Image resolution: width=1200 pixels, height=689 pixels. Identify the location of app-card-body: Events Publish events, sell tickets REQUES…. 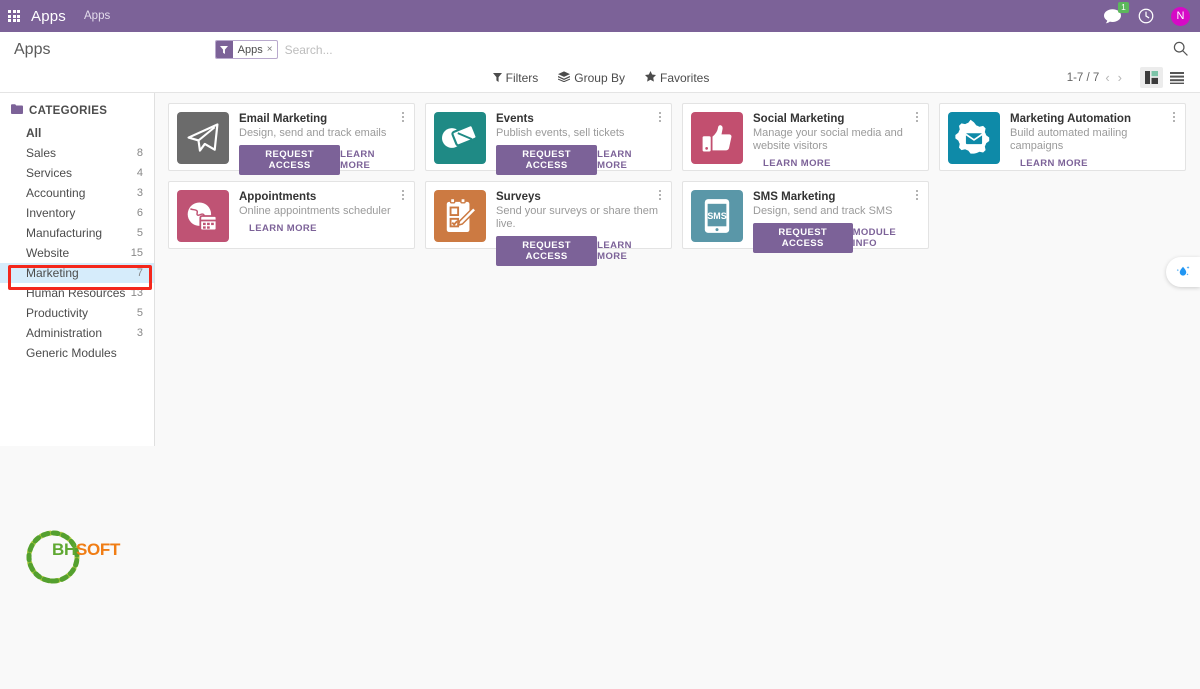
(579, 143).